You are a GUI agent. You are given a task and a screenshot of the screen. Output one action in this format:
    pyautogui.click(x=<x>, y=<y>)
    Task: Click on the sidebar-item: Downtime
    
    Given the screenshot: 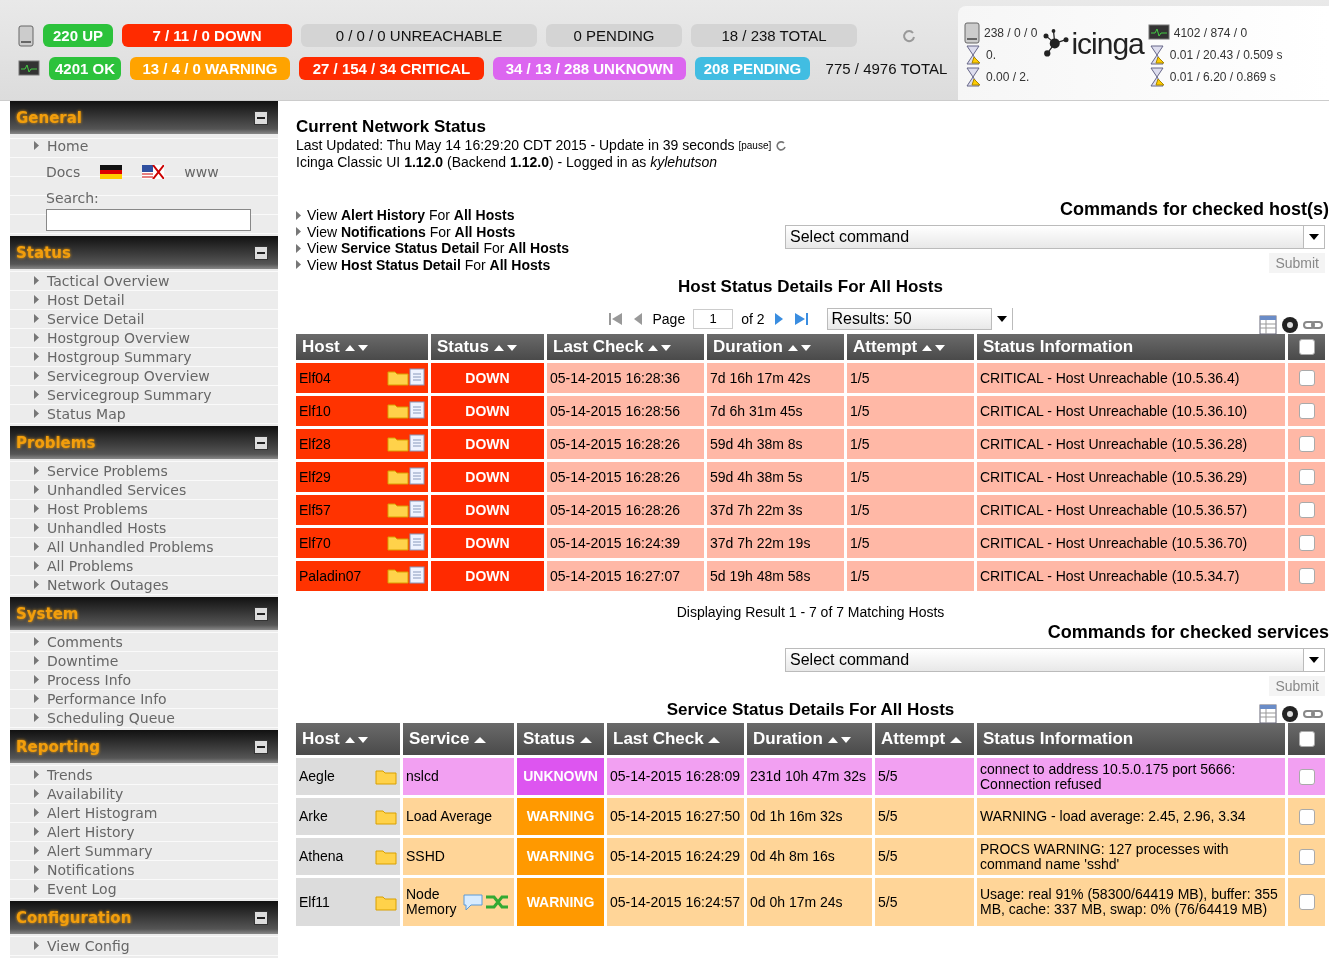 What is the action you would take?
    pyautogui.click(x=144, y=660)
    